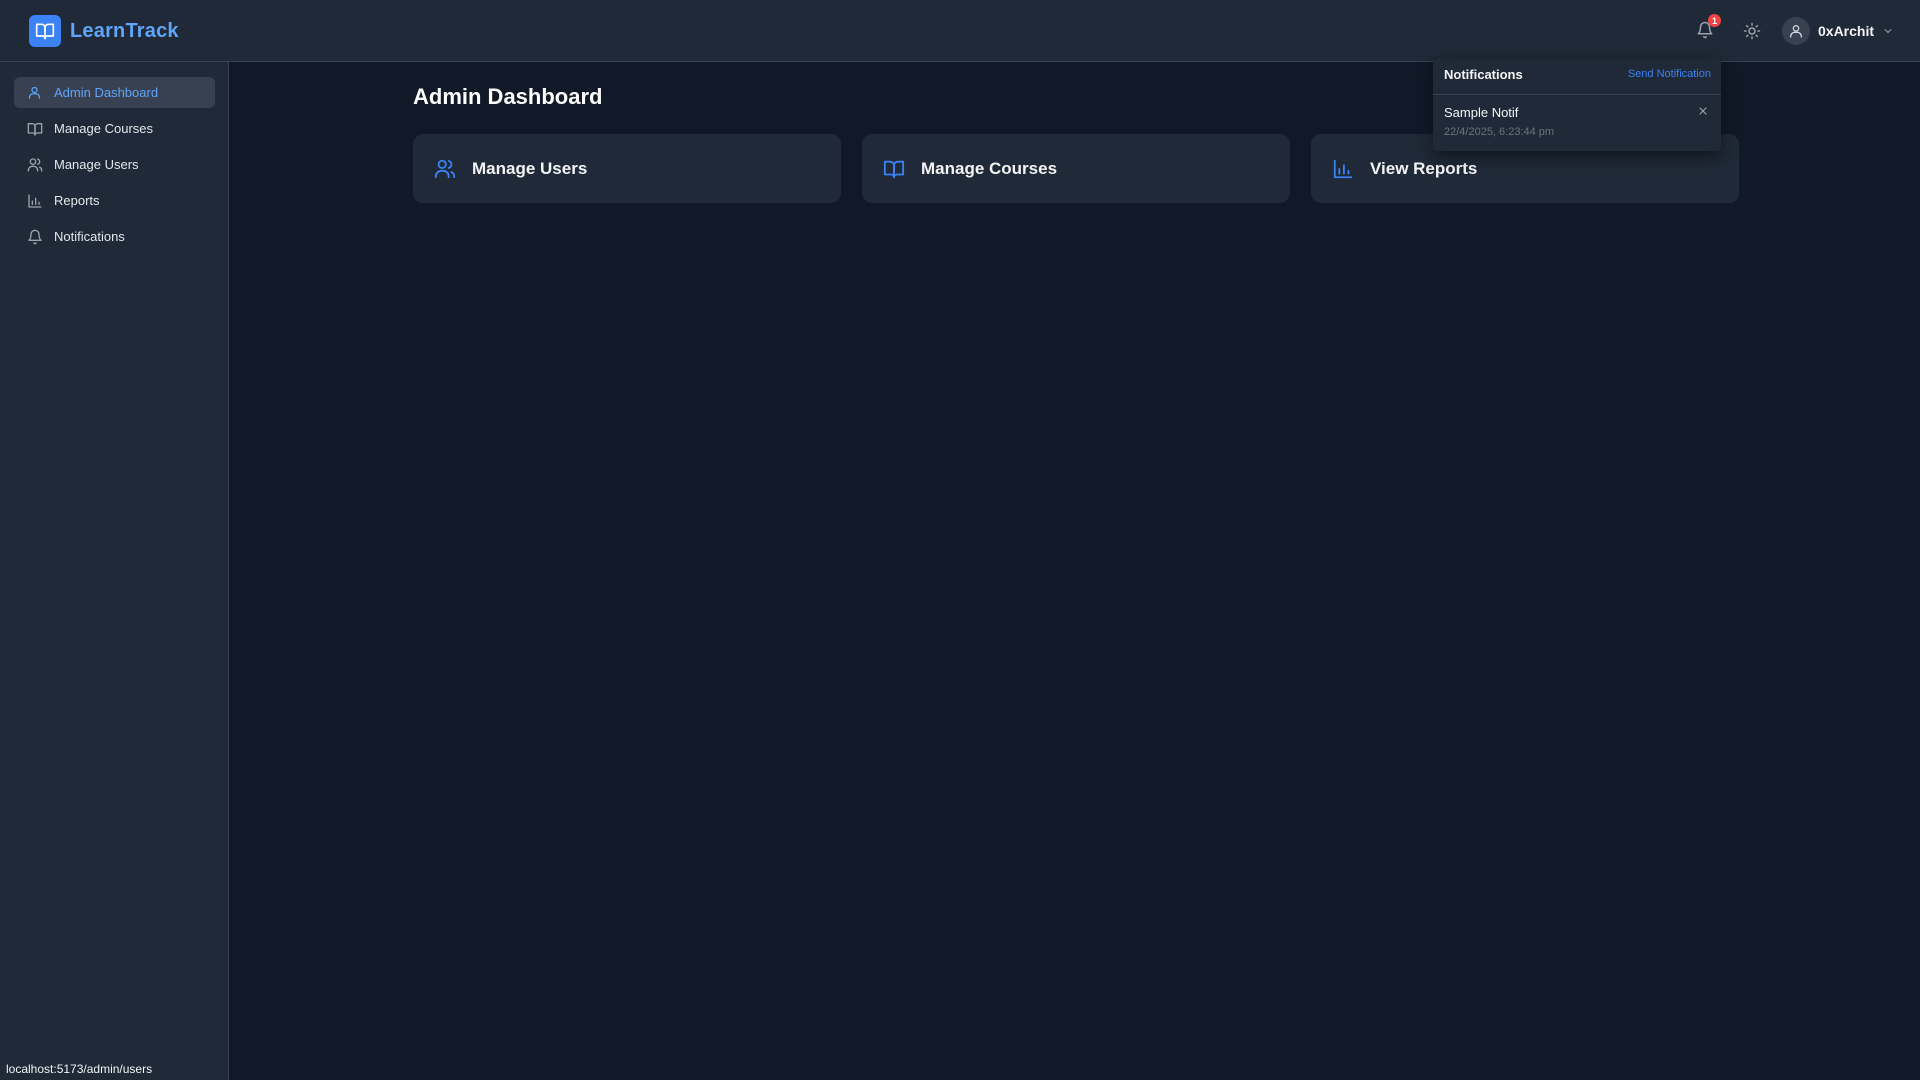 This screenshot has height=1080, width=1920. Describe the element at coordinates (89, 236) in the screenshot. I see `sidebar-item-label: Notifications` at that location.